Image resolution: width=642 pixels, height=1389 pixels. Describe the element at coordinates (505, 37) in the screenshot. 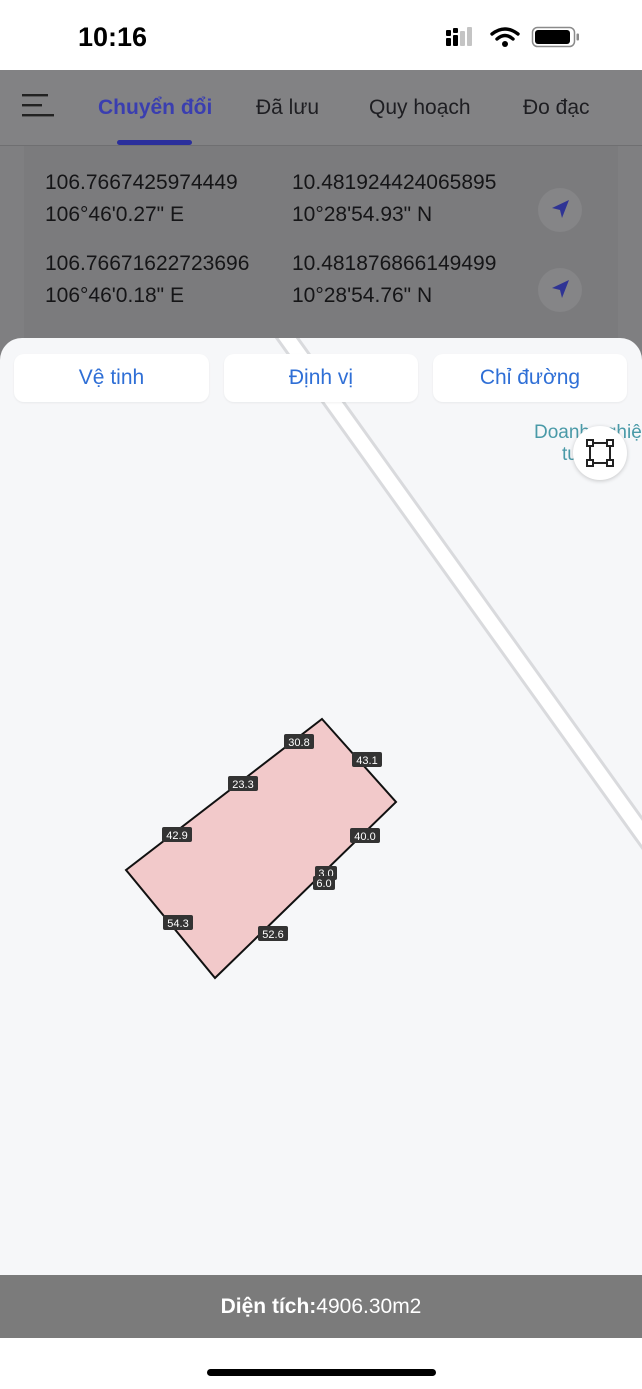

I see `wifi-icon` at that location.